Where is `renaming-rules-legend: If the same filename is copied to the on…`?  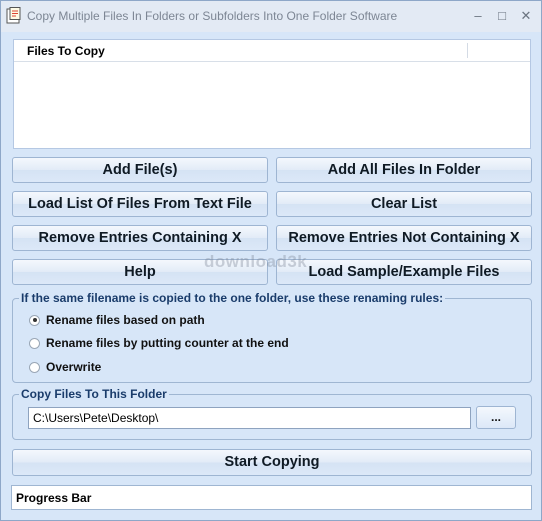 renaming-rules-legend: If the same filename is copied to the on… is located at coordinates (232, 298).